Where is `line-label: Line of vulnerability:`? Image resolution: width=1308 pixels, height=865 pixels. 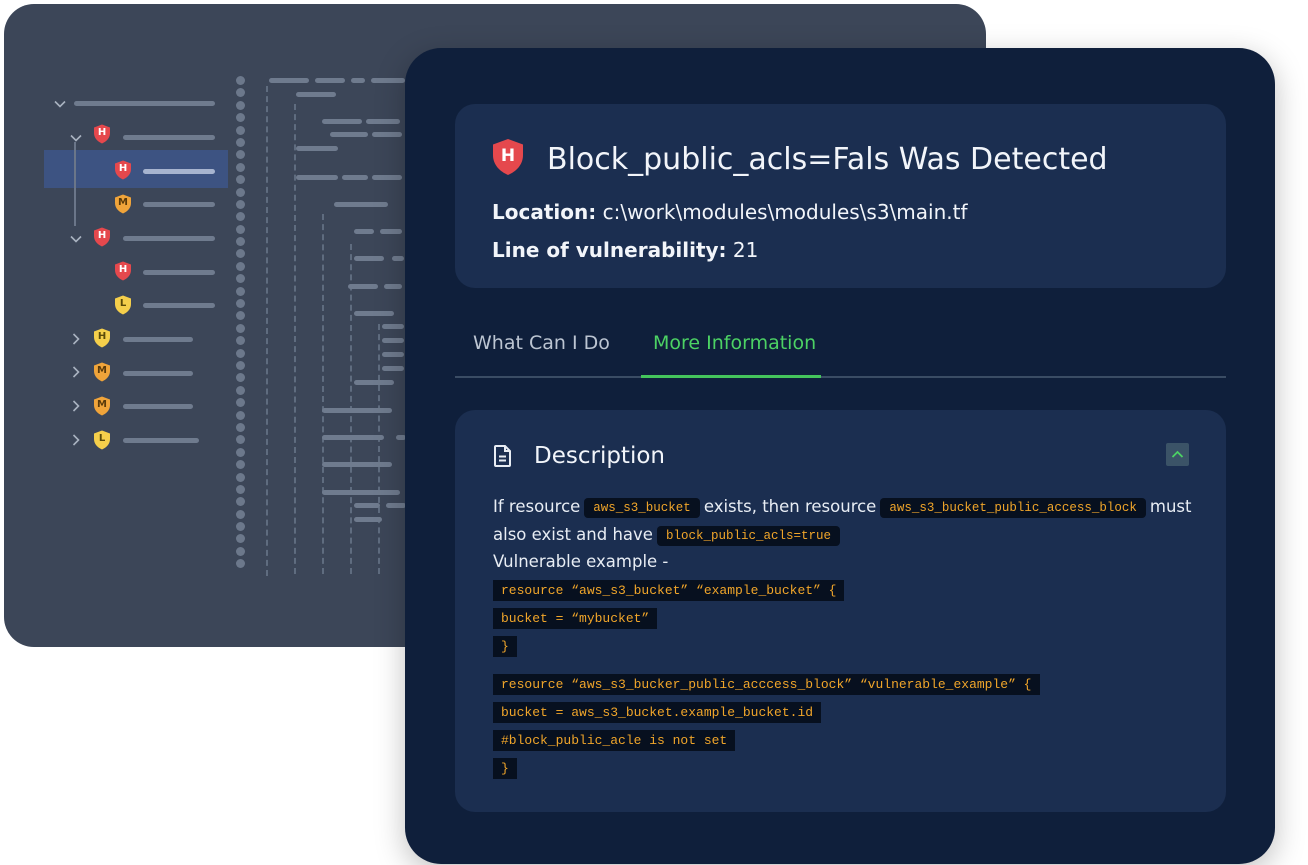 line-label: Line of vulnerability: is located at coordinates (609, 250).